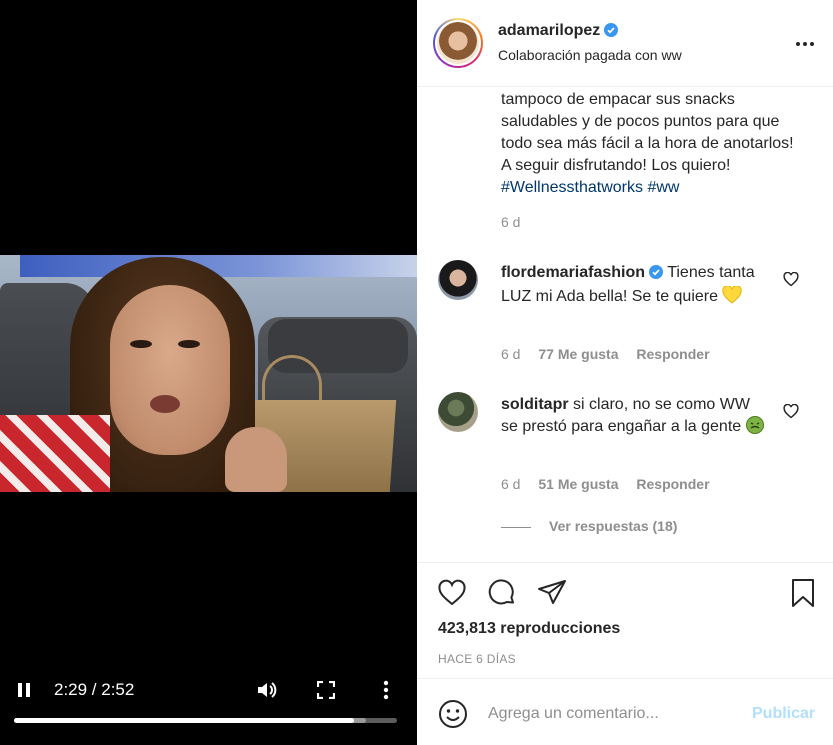 This screenshot has width=833, height=745. I want to click on like-heart-icon, so click(452, 593).